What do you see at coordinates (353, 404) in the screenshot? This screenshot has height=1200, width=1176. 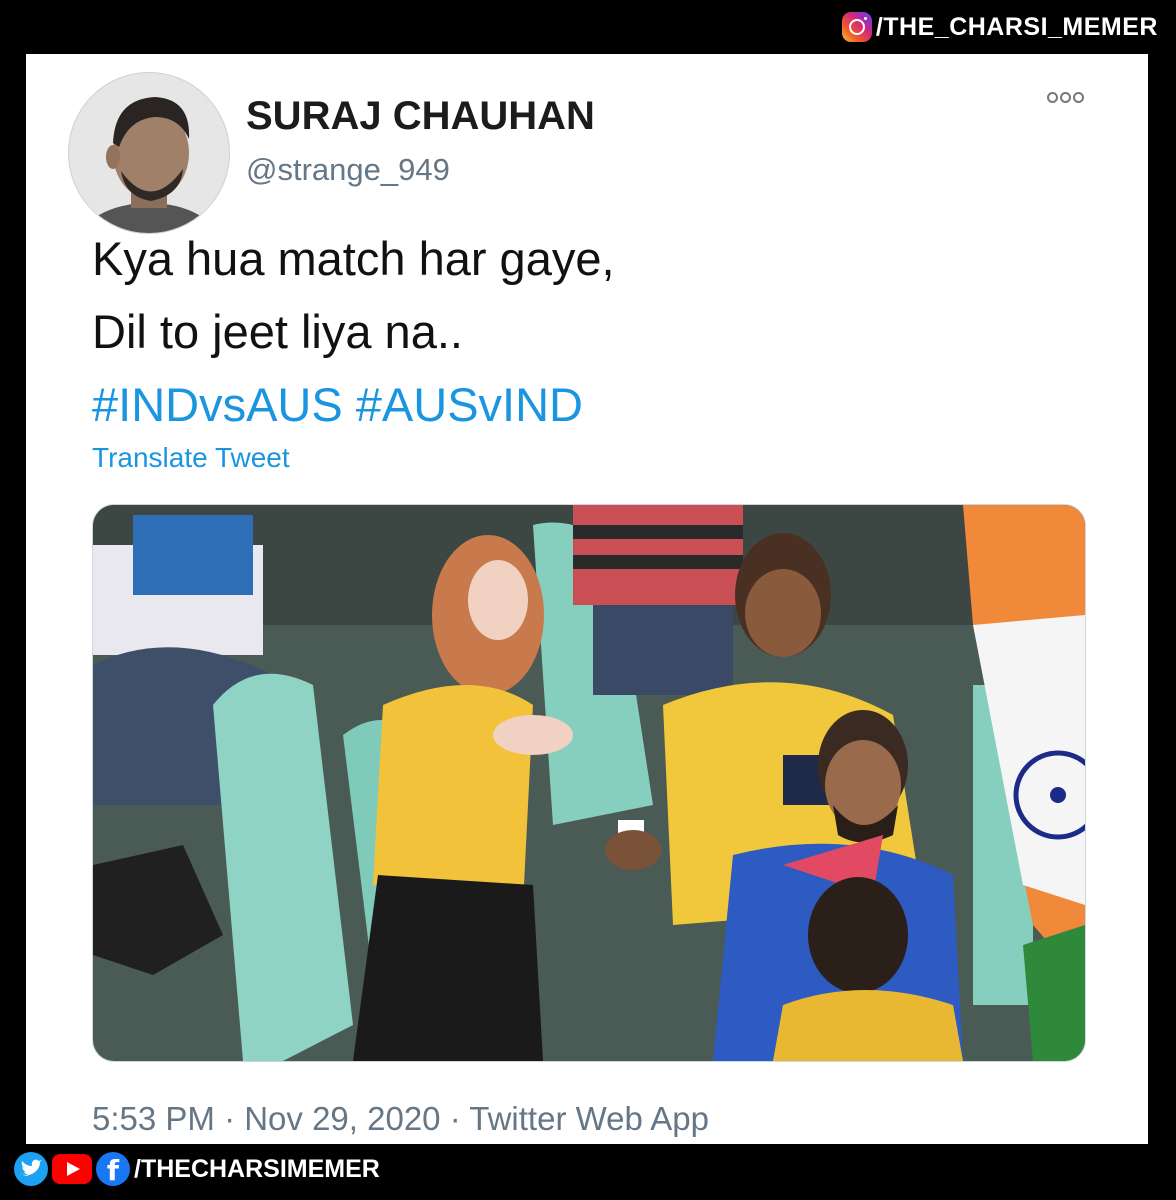 I see `hashtags-link: #INDvsAUS #AUSvIND` at bounding box center [353, 404].